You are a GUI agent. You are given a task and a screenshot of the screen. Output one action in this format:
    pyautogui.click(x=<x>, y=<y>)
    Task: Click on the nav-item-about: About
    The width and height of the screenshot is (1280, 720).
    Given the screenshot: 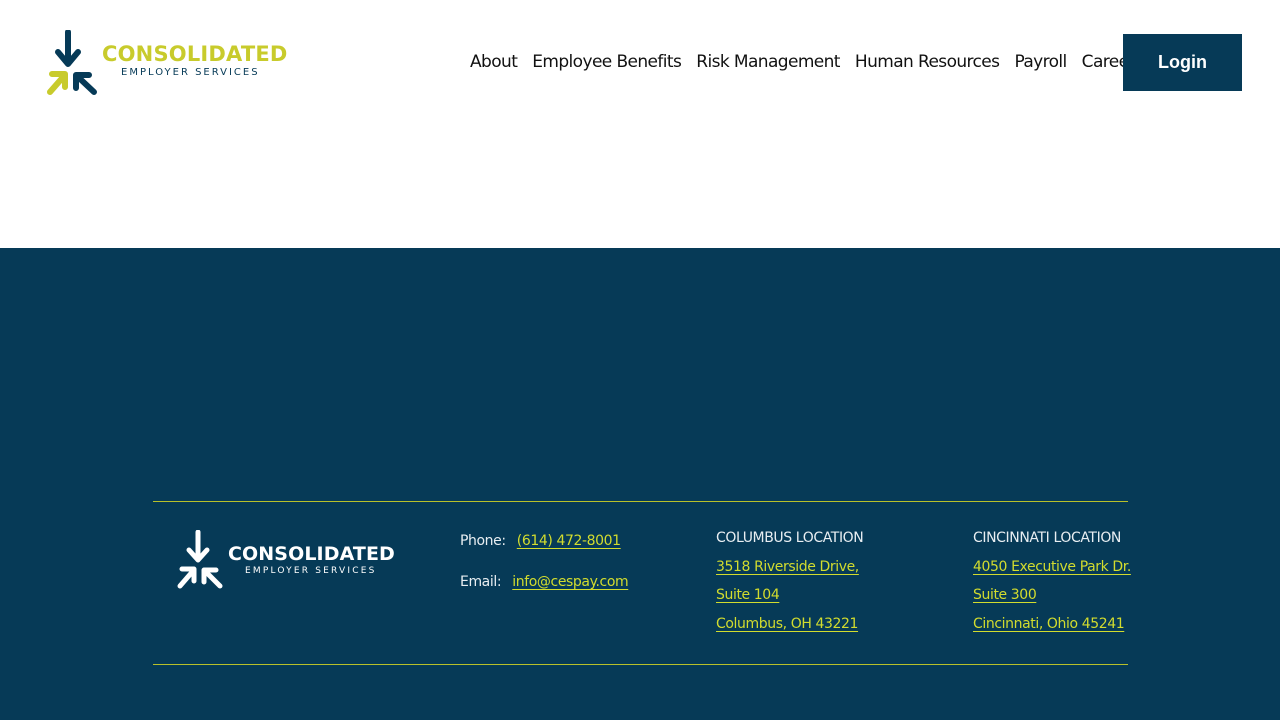 What is the action you would take?
    pyautogui.click(x=494, y=62)
    